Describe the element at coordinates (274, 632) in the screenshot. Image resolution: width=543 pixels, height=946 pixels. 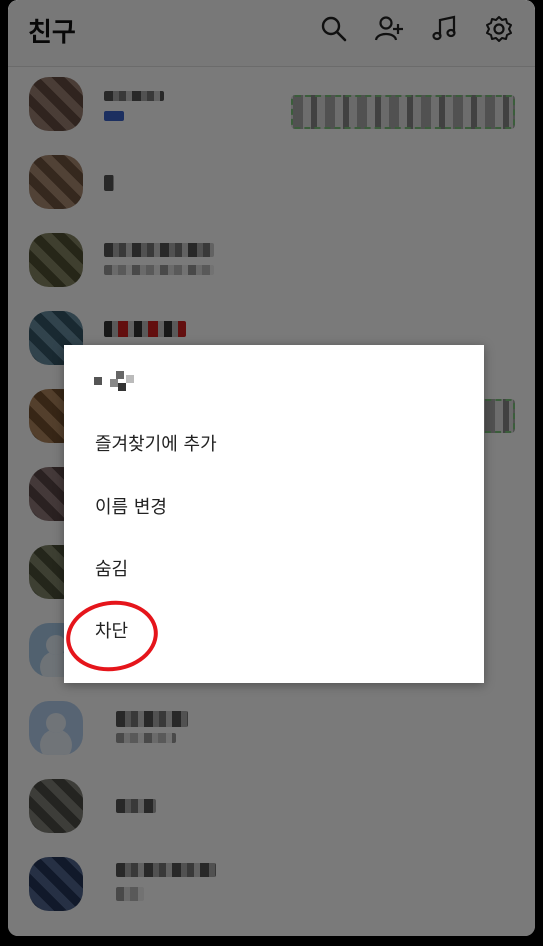
I see `menu-item-block: 차단` at that location.